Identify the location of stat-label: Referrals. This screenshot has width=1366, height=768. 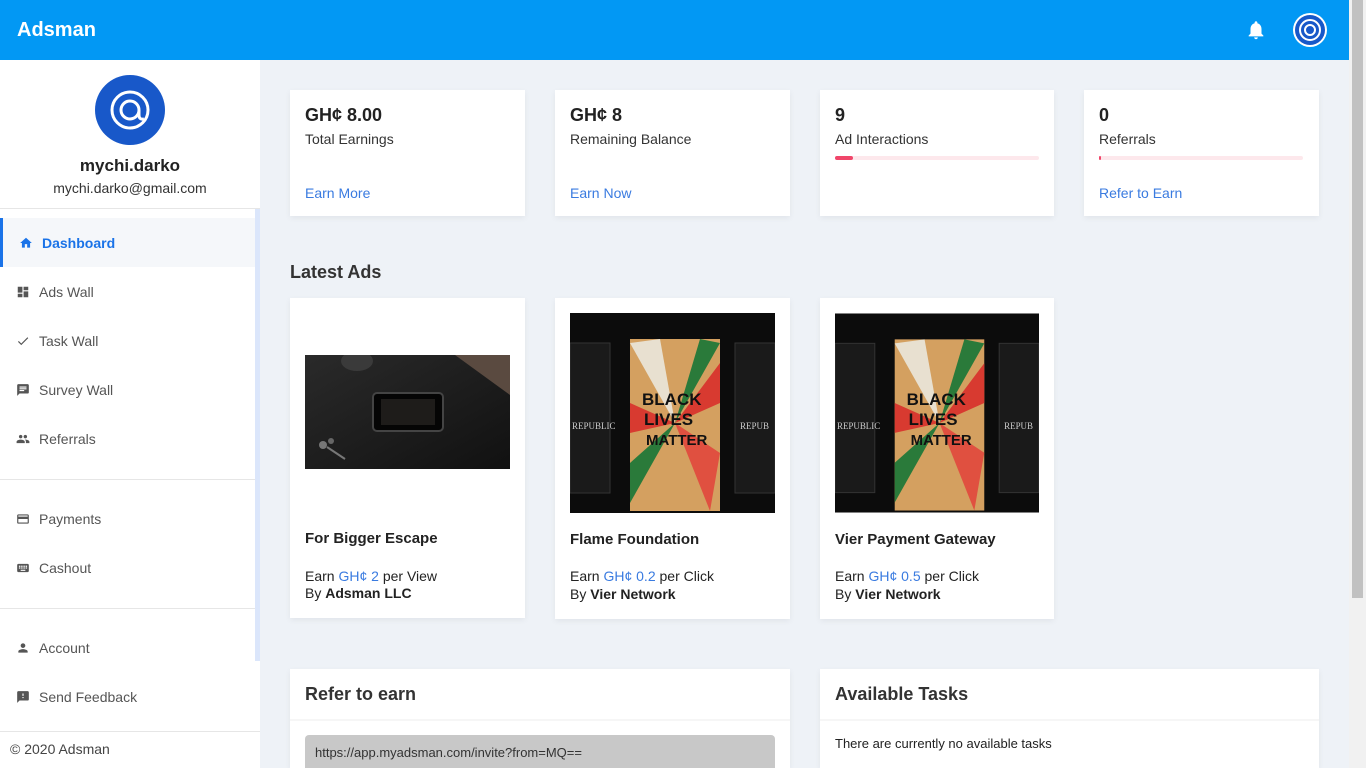
(1127, 139).